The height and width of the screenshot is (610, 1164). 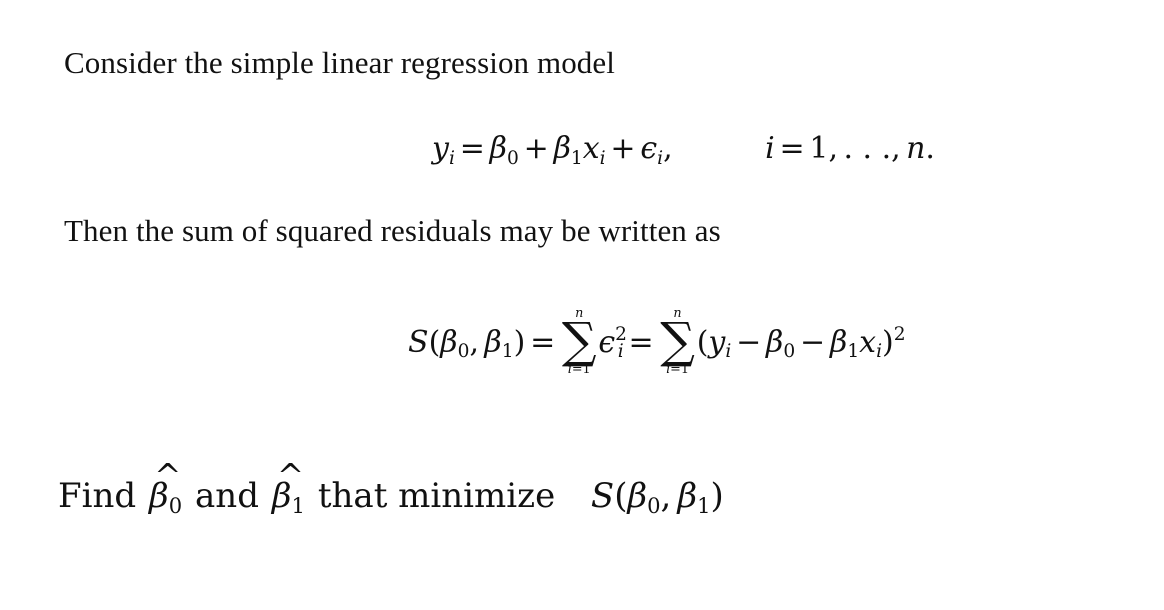 What do you see at coordinates (168, 475) in the screenshot?
I see `hat-accent-icon: ^` at bounding box center [168, 475].